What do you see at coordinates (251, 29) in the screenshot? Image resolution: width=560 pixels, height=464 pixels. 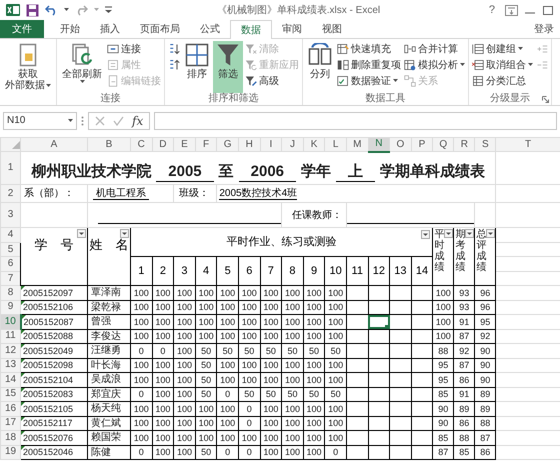 I see `ribbon-tab: 数据` at bounding box center [251, 29].